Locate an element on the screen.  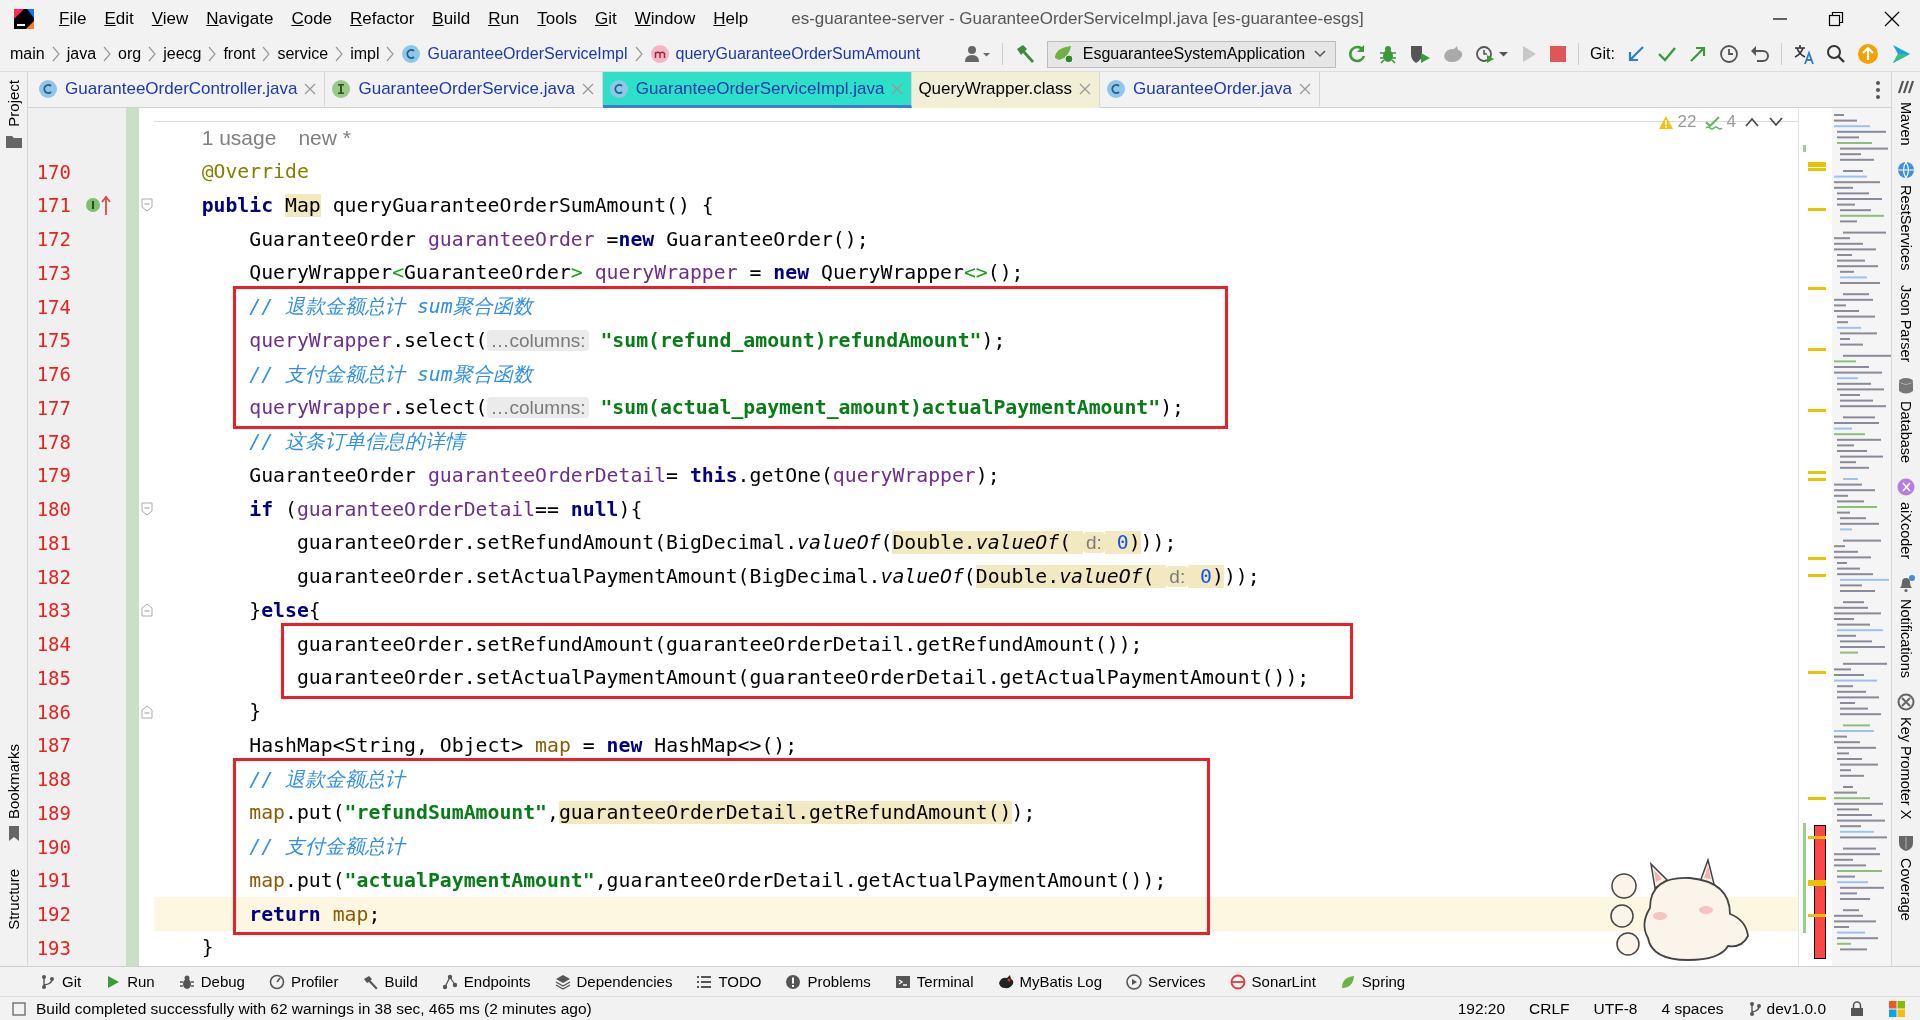
tool-window-tab: Maven is located at coordinates (1906, 124).